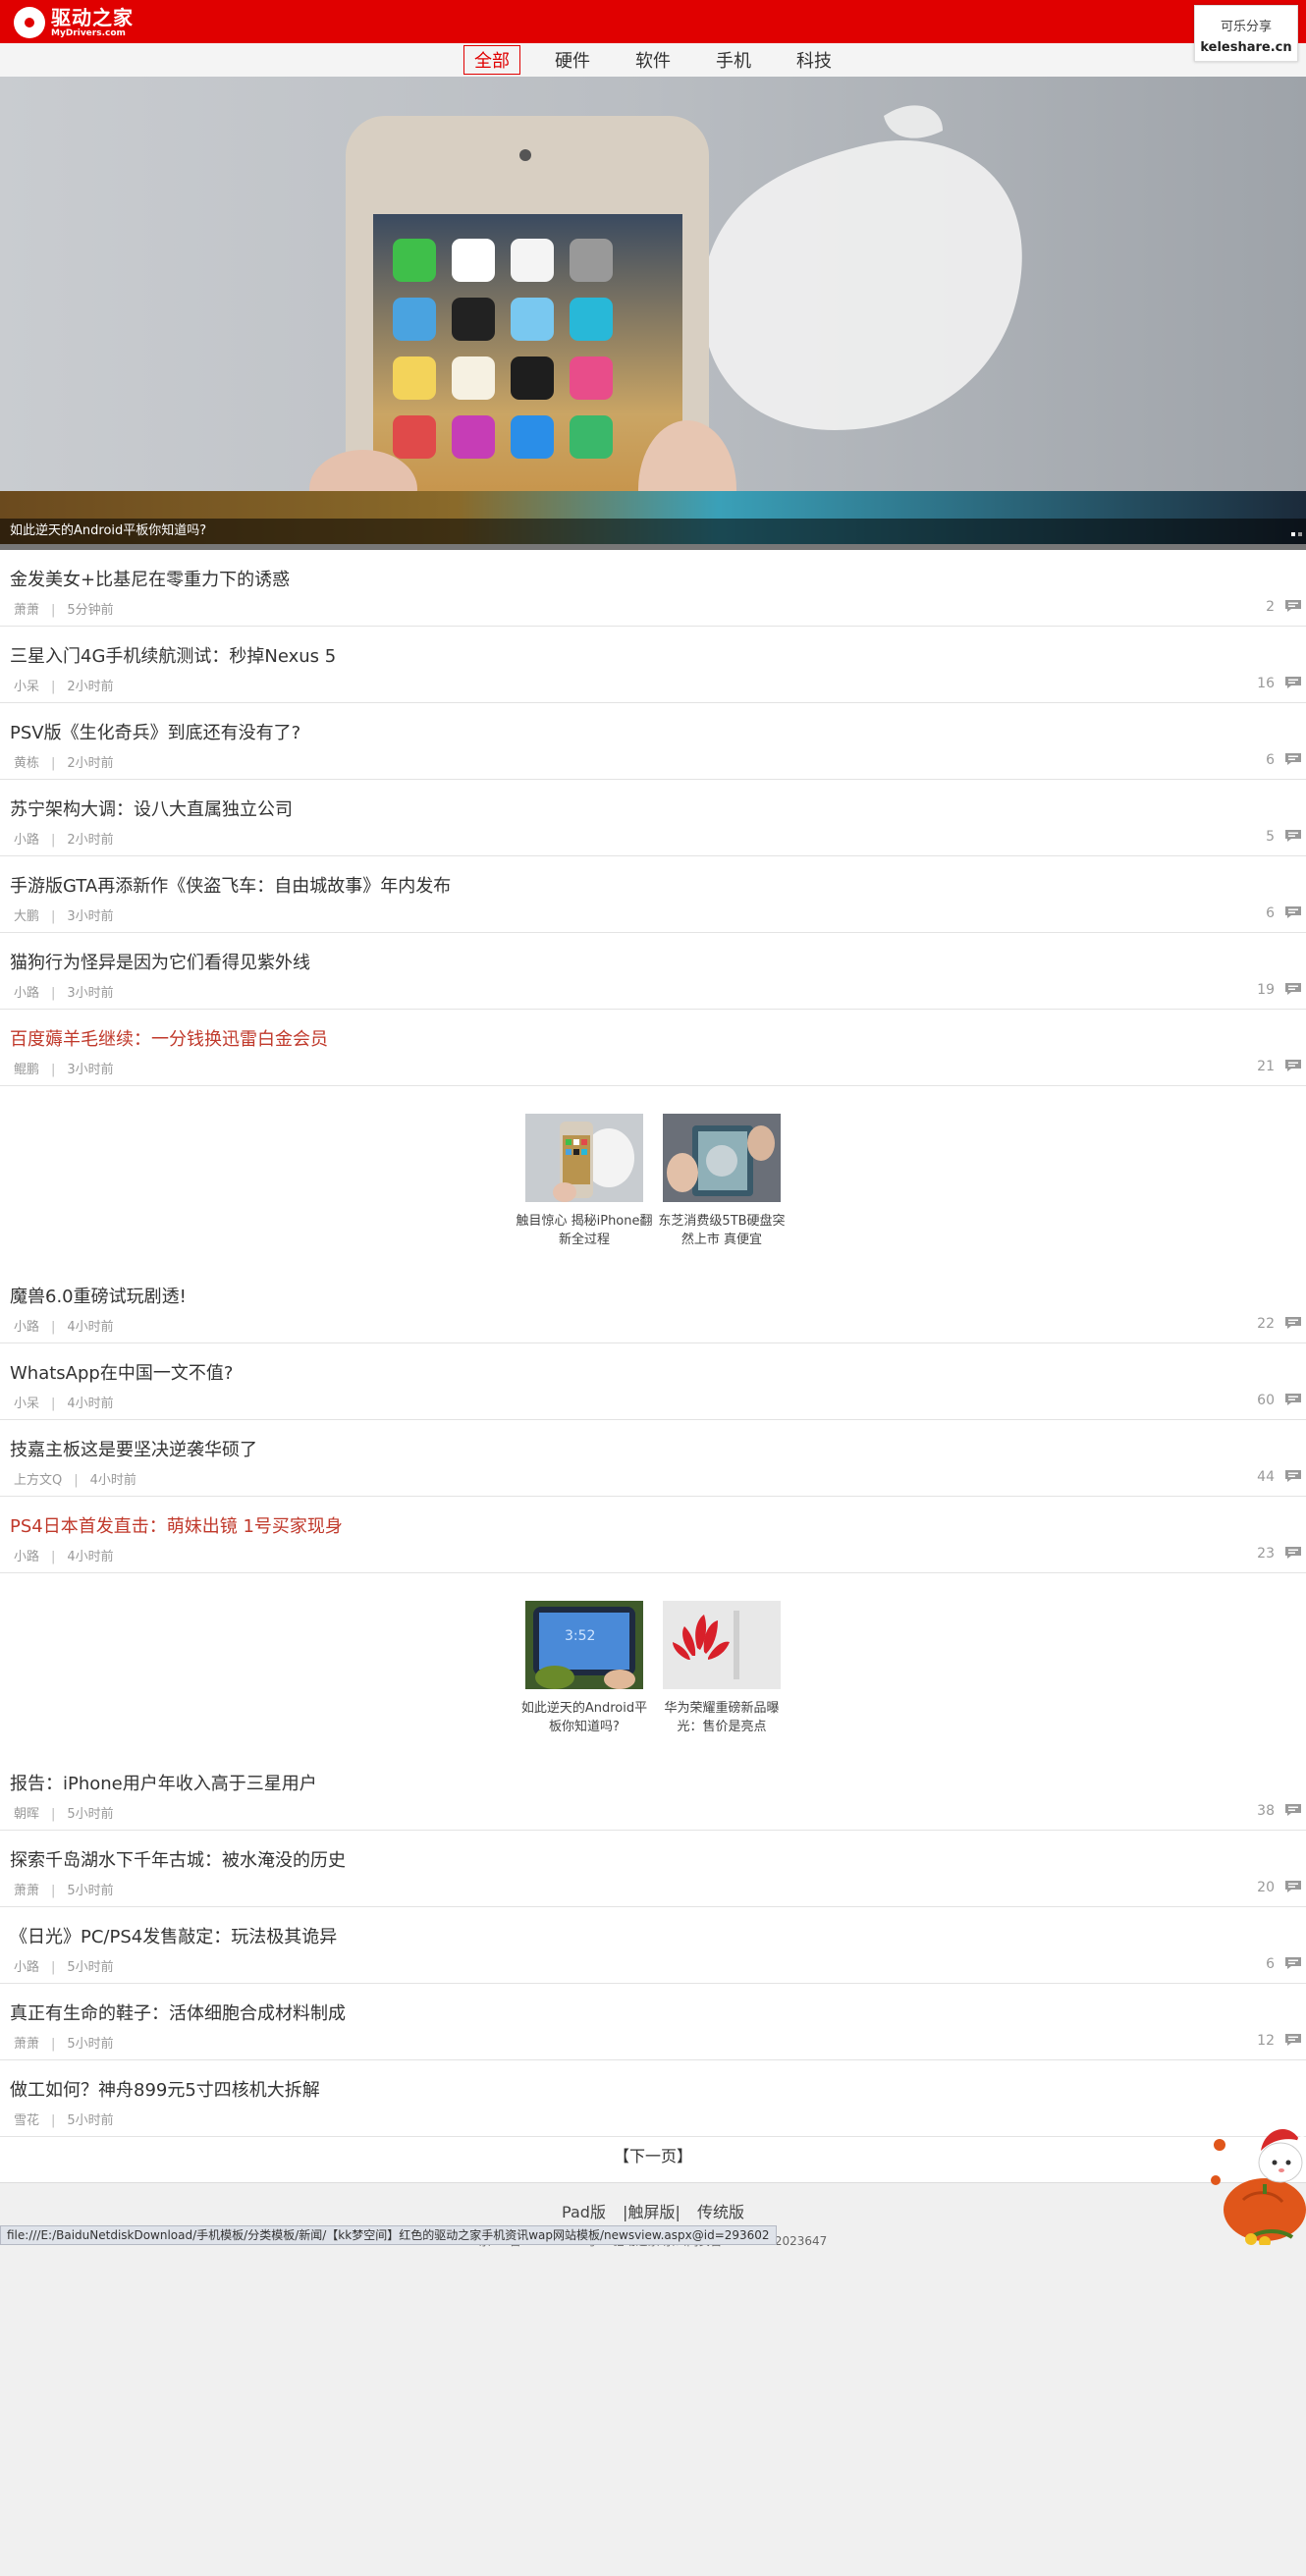  What do you see at coordinates (1266, 1324) in the screenshot?
I see `comment-count: 22` at bounding box center [1266, 1324].